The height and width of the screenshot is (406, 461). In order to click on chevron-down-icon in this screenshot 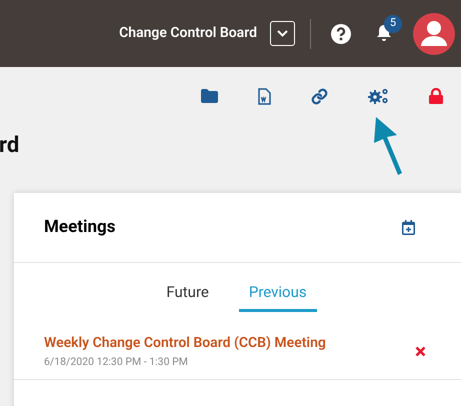, I will do `click(282, 33)`.